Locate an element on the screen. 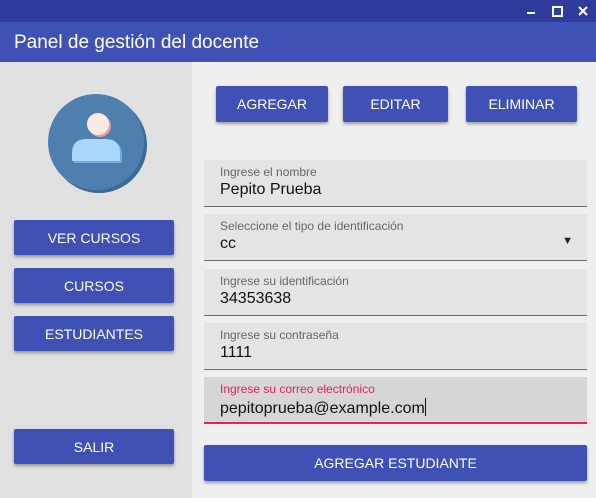 Image resolution: width=596 pixels, height=498 pixels. password-field: Ingrese su contraseña 1111 is located at coordinates (395, 346).